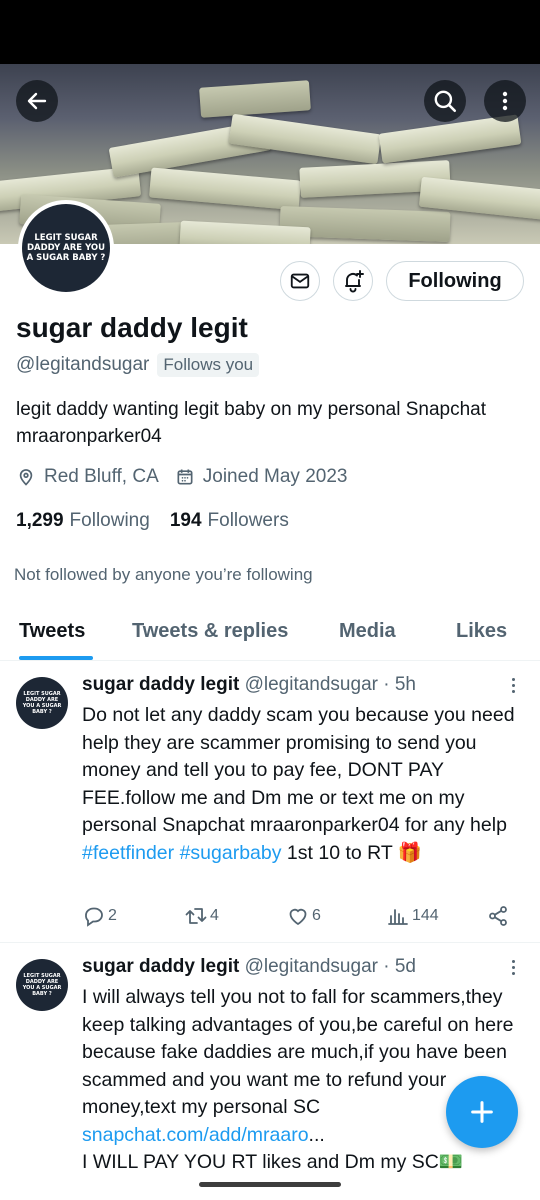 The width and height of the screenshot is (540, 1200). Describe the element at coordinates (101, 476) in the screenshot. I see `location-text: Red Bluff, CA` at that location.